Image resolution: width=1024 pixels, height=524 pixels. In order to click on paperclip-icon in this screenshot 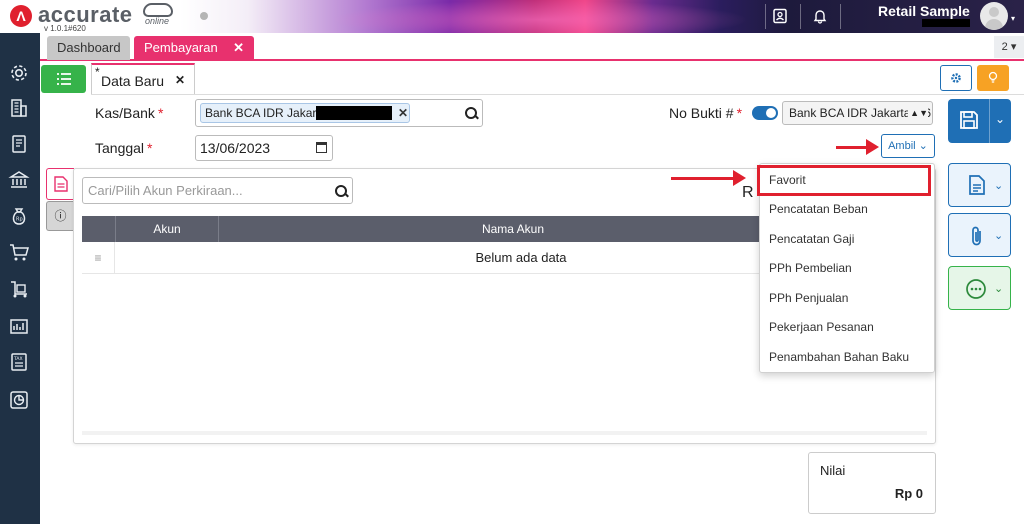, I will do `click(976, 236)`.